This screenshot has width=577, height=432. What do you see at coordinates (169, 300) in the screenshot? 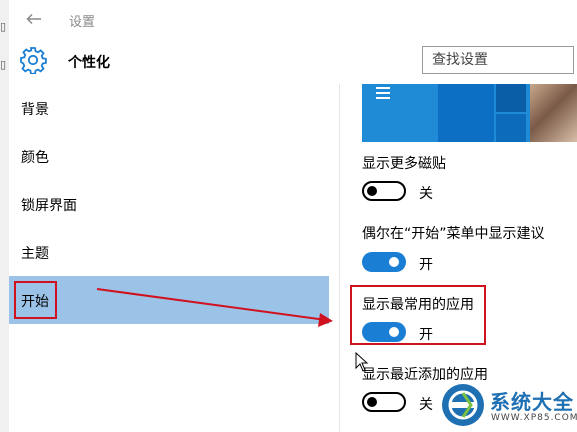
I see `sidebar-item-start: 开始` at bounding box center [169, 300].